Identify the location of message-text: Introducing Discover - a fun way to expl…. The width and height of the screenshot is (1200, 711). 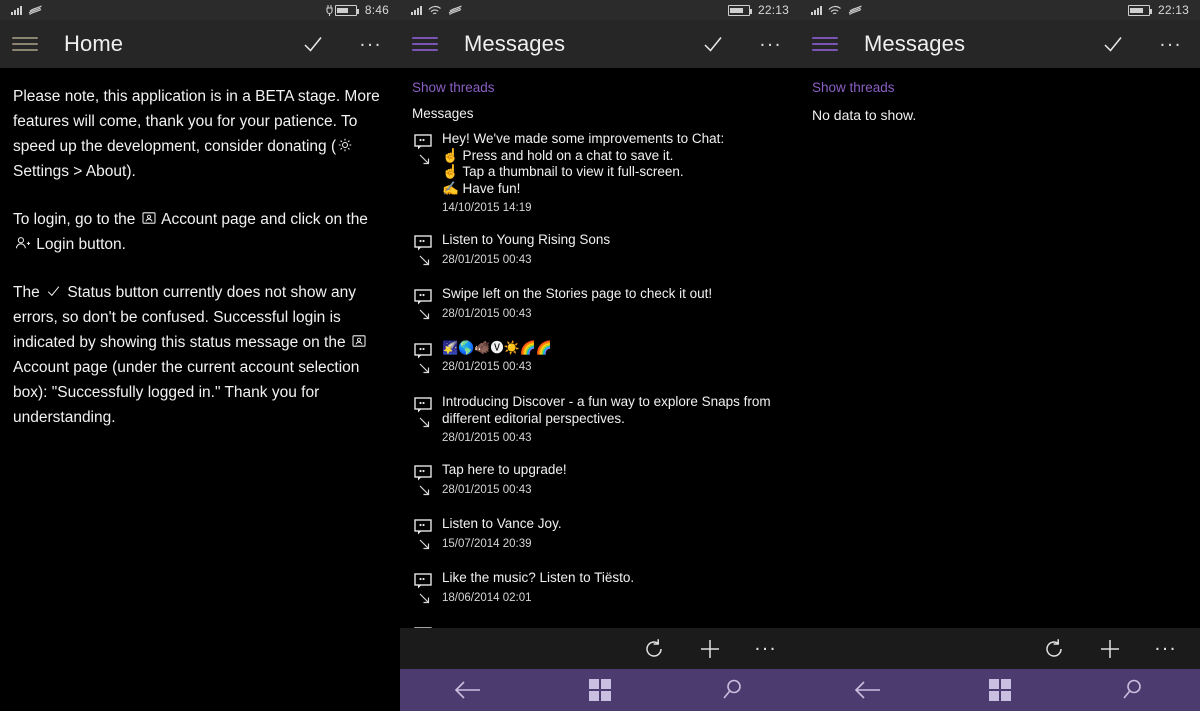
(606, 410).